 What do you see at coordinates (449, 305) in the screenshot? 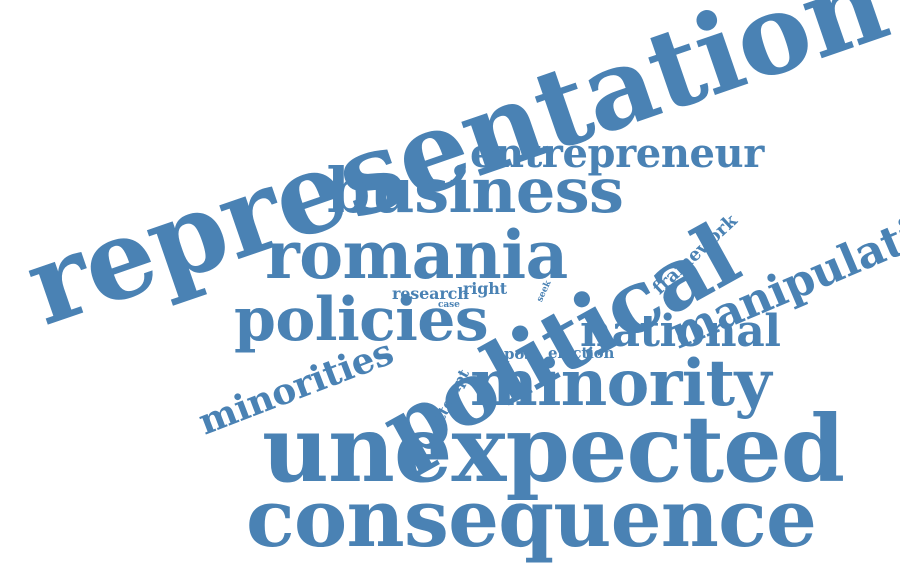
I see `word-case: case` at bounding box center [449, 305].